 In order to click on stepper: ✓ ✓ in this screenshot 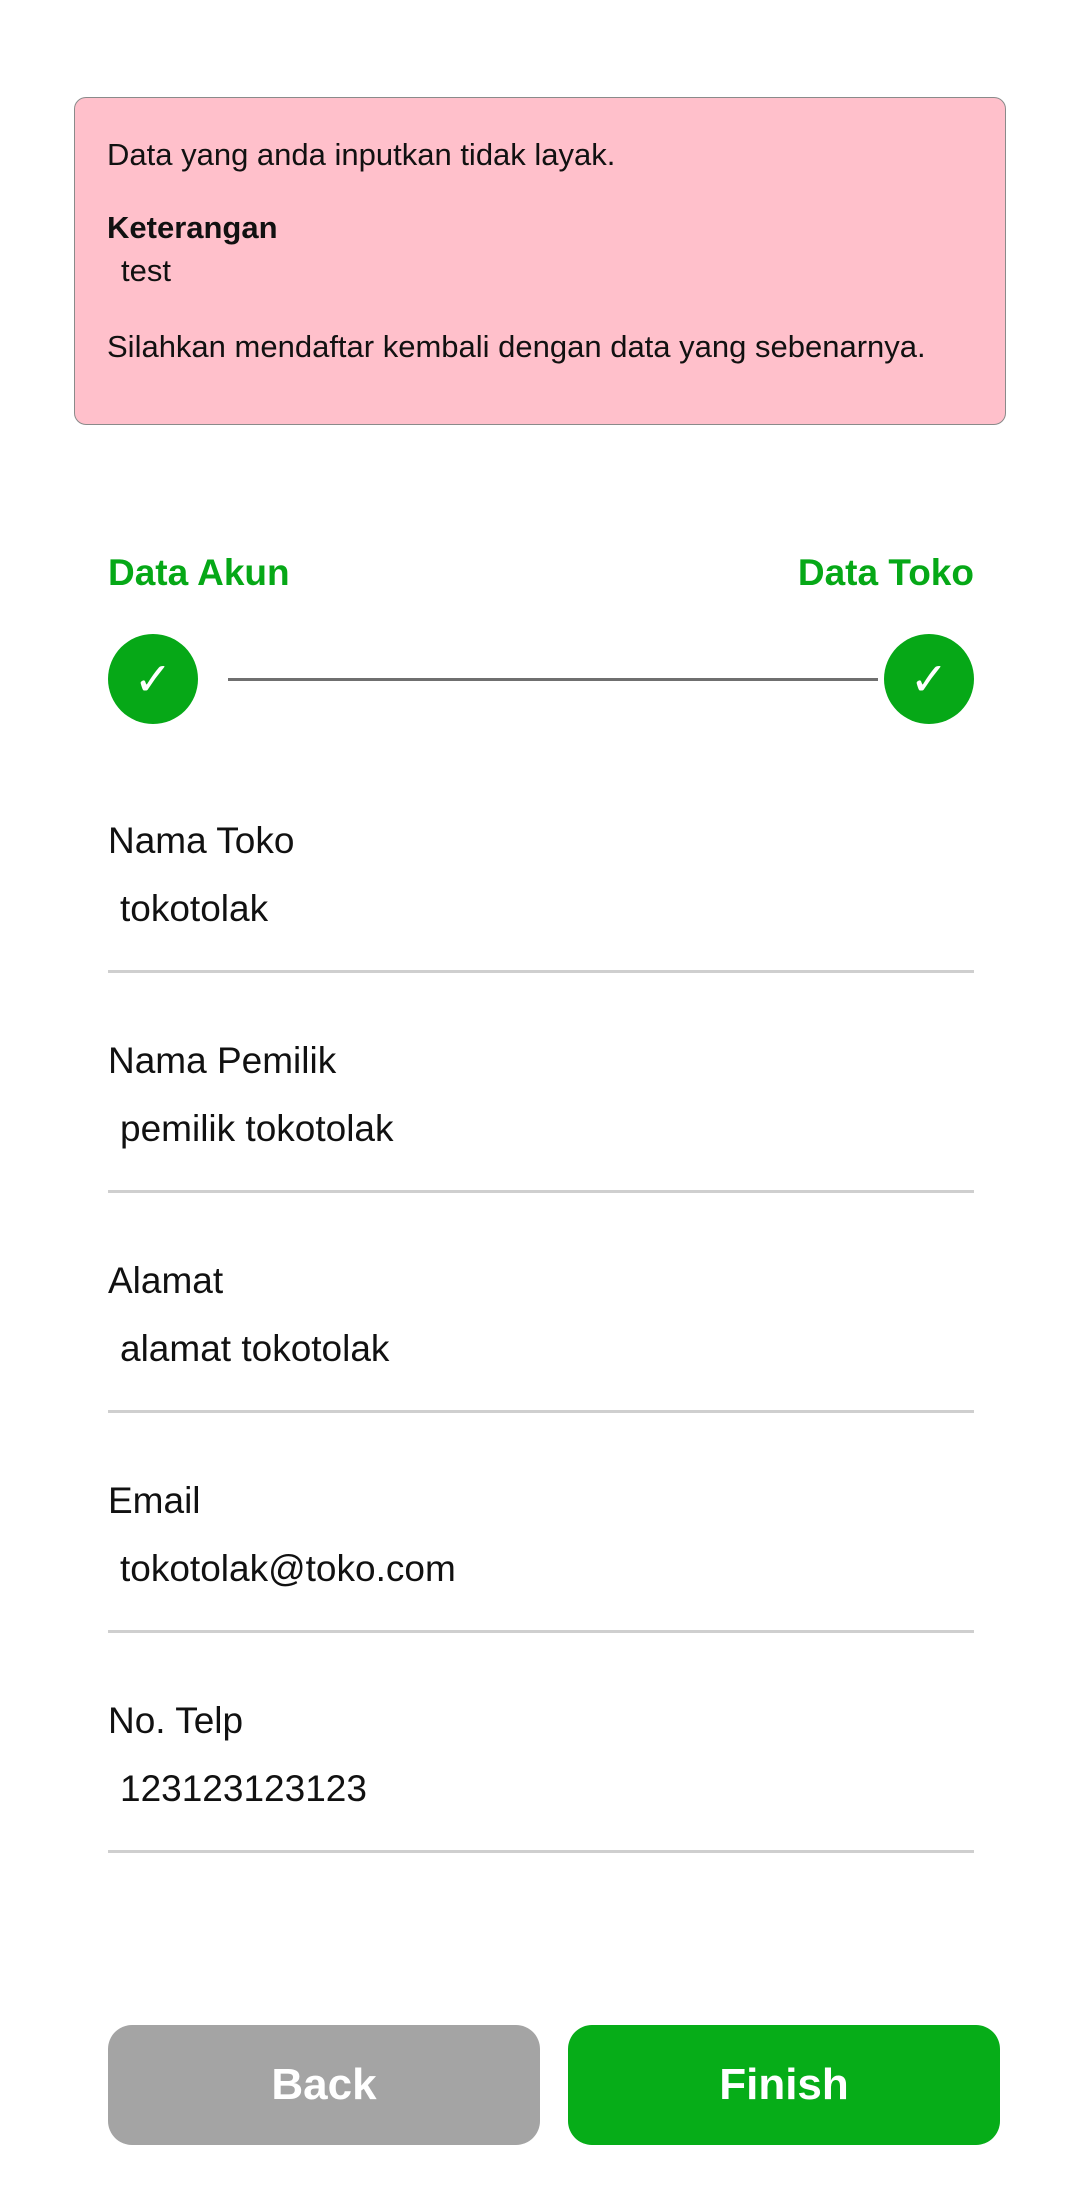, I will do `click(541, 679)`.